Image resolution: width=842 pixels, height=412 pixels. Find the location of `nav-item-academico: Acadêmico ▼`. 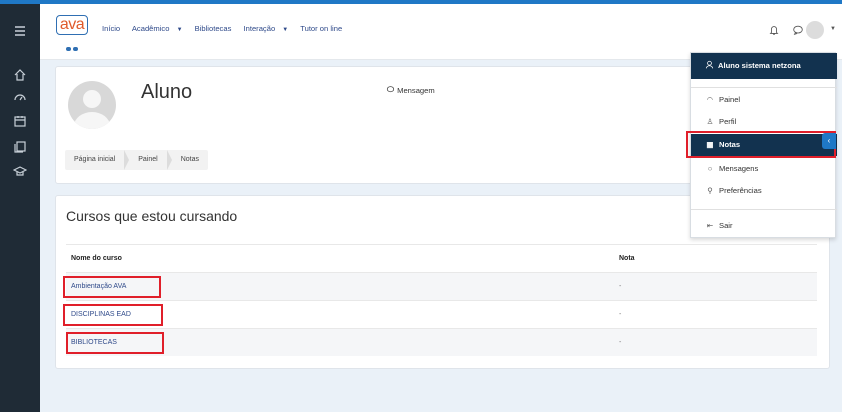

nav-item-academico: Acadêmico ▼ is located at coordinates (160, 28).